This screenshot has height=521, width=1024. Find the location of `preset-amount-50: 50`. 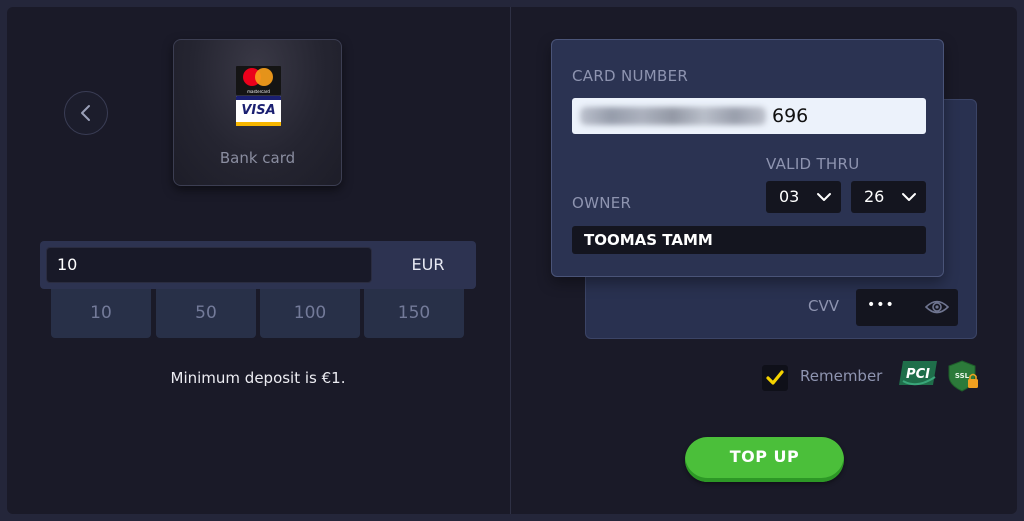

preset-amount-50: 50 is located at coordinates (206, 313).